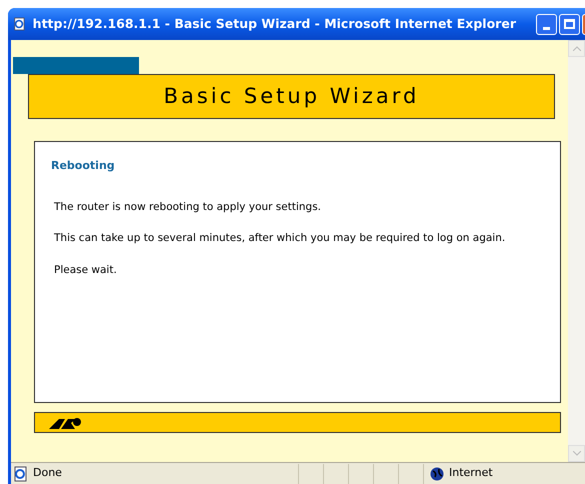  I want to click on status-text: Done, so click(48, 473).